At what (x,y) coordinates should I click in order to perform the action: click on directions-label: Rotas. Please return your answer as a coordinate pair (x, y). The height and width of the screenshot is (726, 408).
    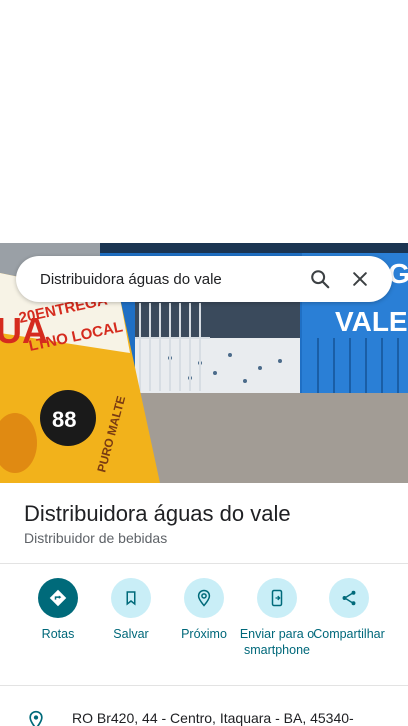
    Looking at the image, I should click on (58, 634).